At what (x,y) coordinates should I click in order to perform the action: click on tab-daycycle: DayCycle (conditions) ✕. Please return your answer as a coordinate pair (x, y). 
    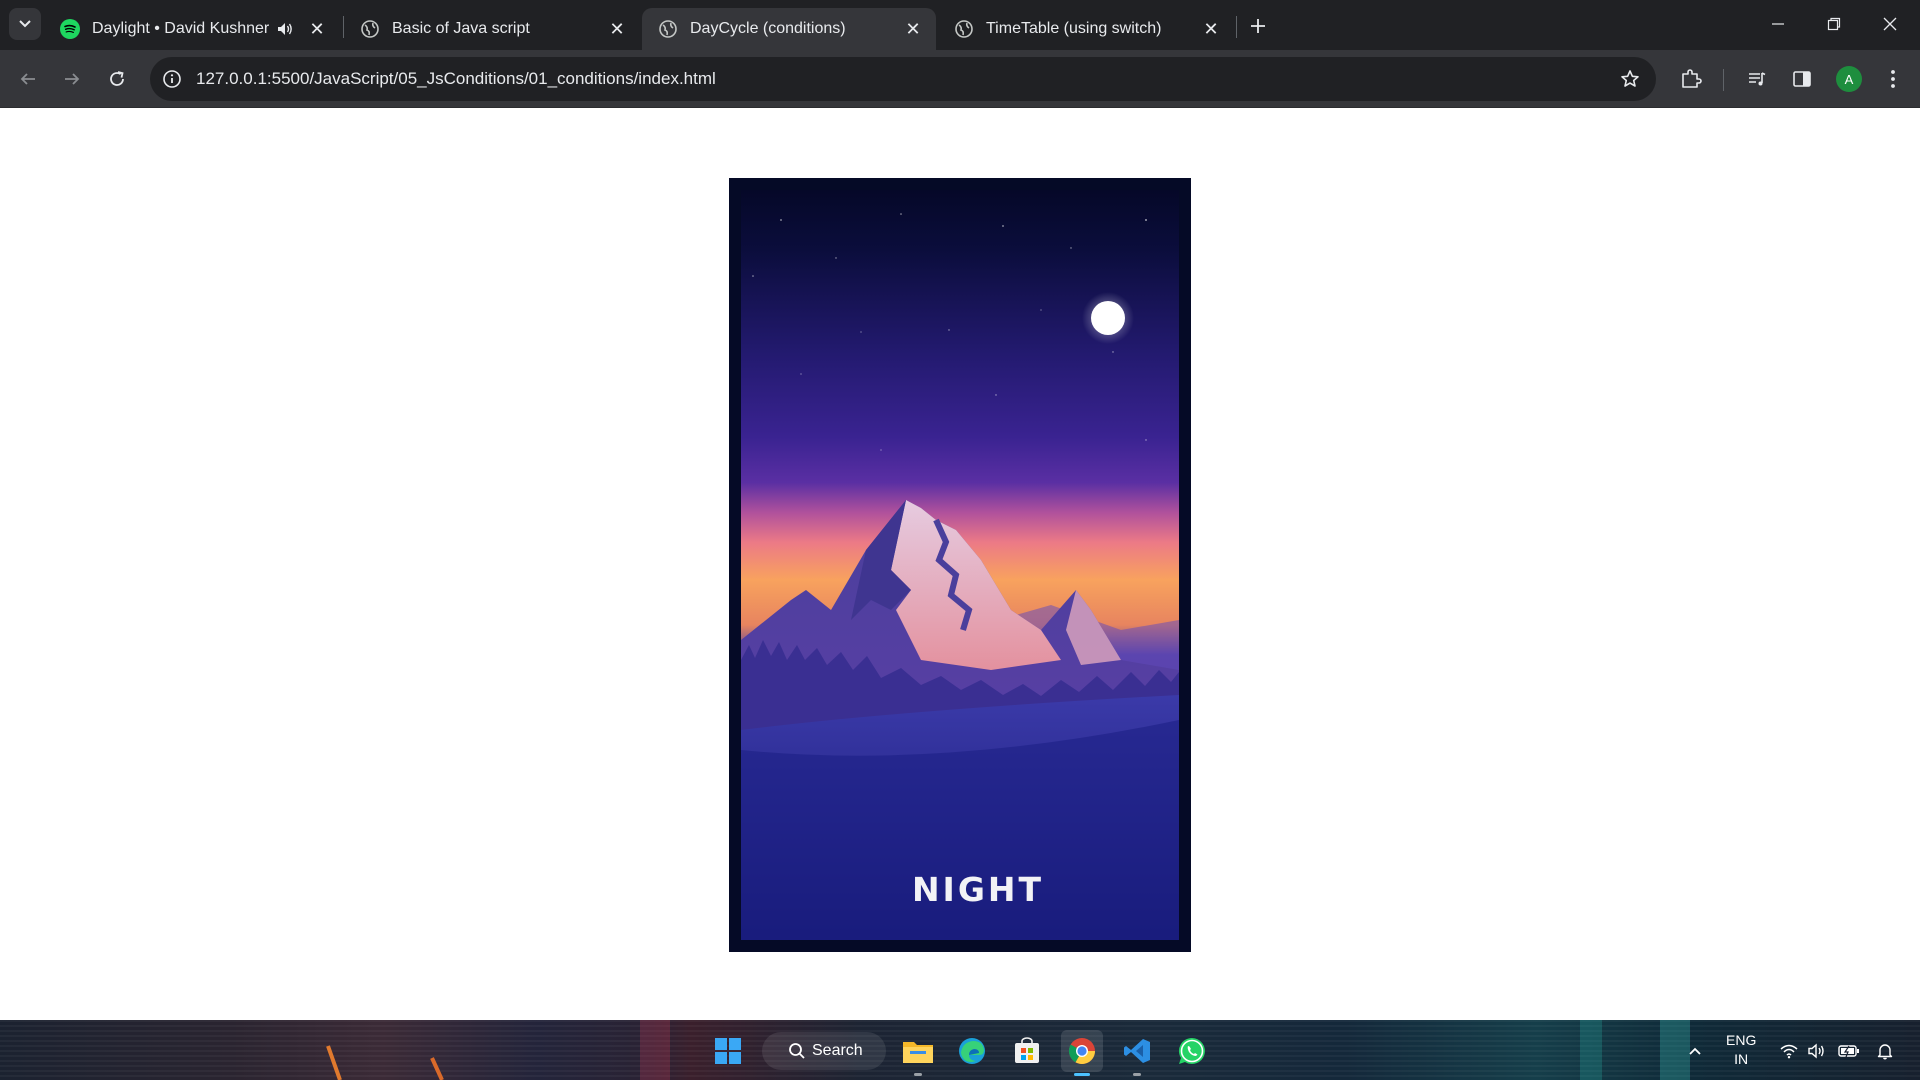
    Looking at the image, I should click on (789, 29).